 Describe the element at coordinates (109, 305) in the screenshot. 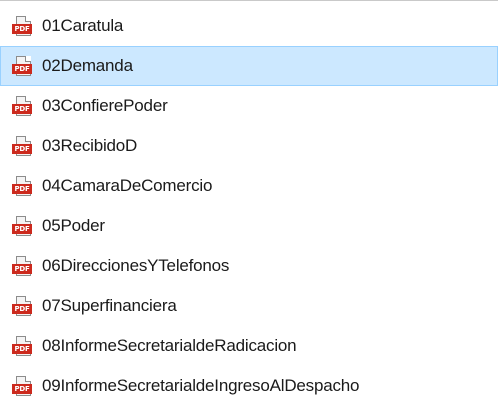

I see `file-name-label: 07Superfinanciera` at that location.